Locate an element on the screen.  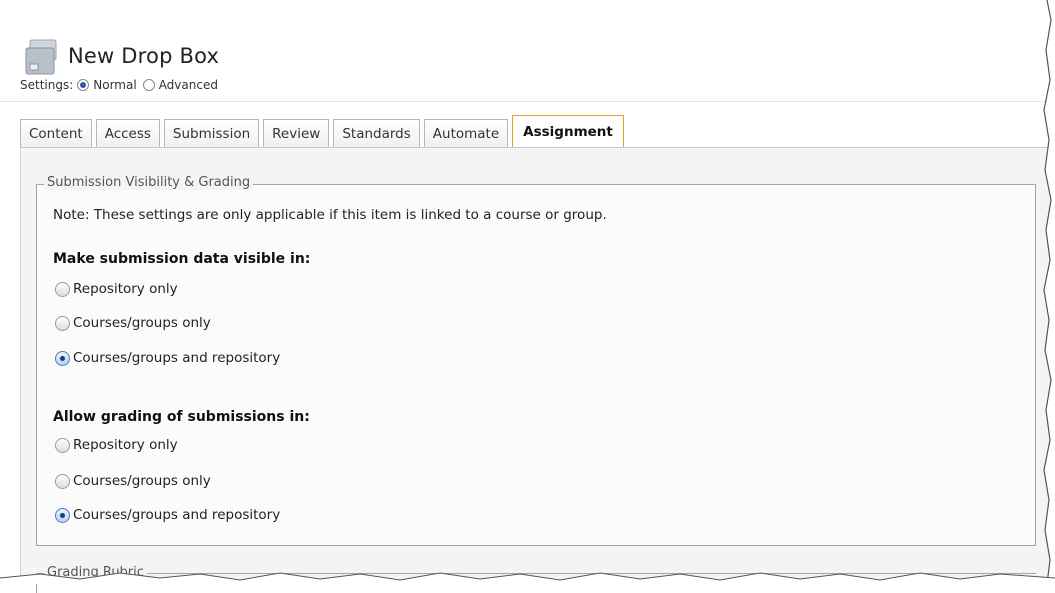
visible-option-courses: Courses/groups only is located at coordinates (133, 323).